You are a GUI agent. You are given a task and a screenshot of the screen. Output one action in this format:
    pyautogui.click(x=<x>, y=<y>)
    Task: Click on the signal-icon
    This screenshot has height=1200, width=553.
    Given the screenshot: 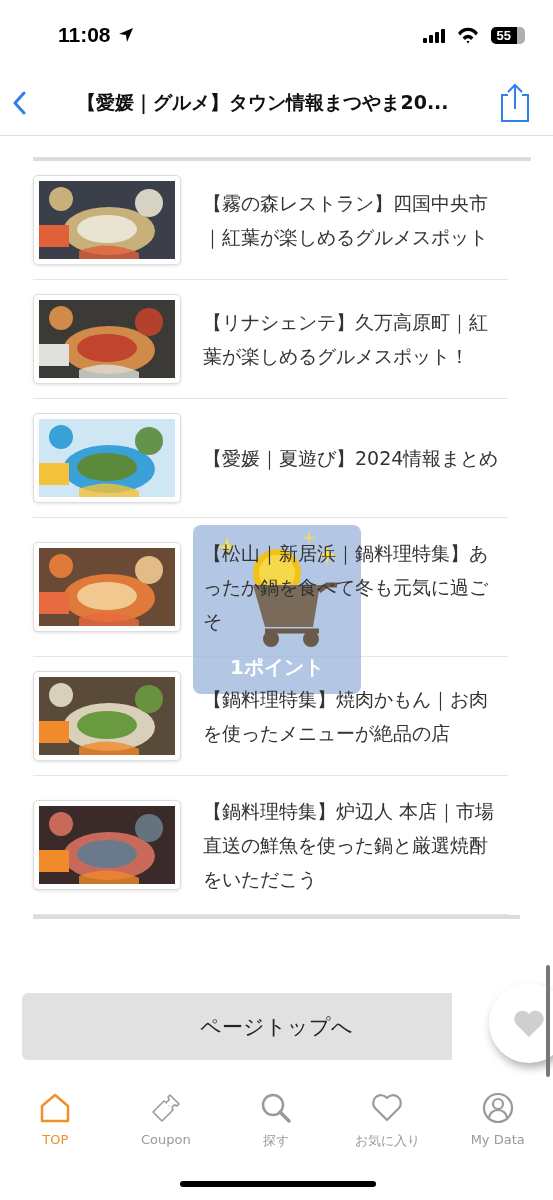 What is the action you would take?
    pyautogui.click(x=433, y=35)
    